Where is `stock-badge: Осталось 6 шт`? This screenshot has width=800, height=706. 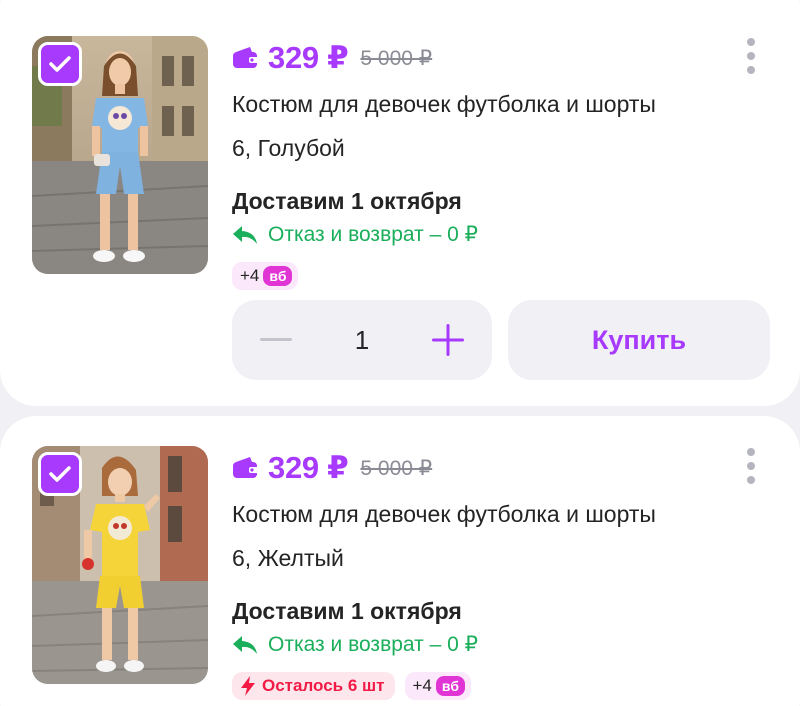 stock-badge: Осталось 6 шт is located at coordinates (313, 686).